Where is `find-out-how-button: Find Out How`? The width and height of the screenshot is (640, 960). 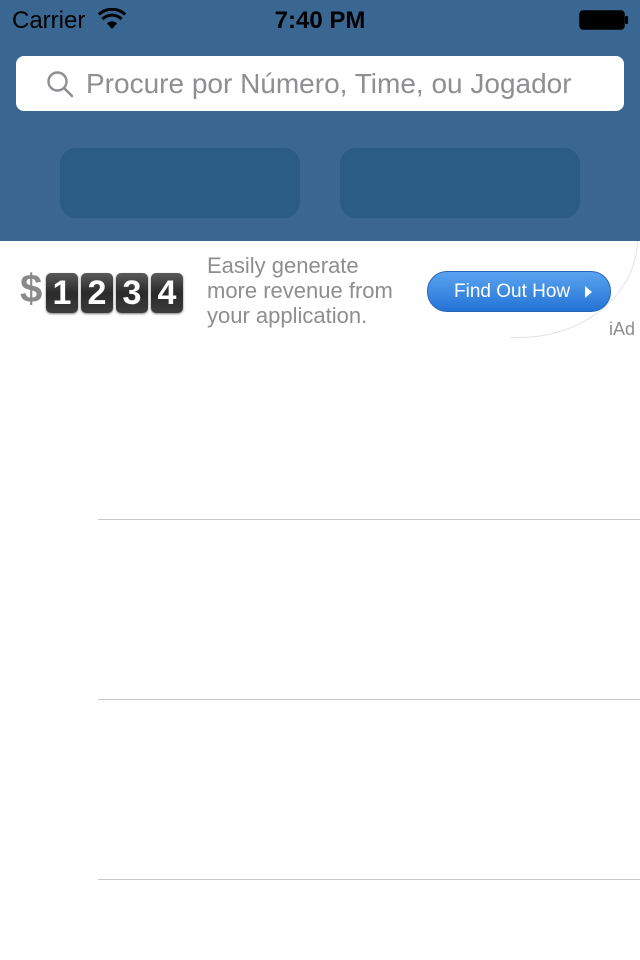
find-out-how-button: Find Out How is located at coordinates (519, 291).